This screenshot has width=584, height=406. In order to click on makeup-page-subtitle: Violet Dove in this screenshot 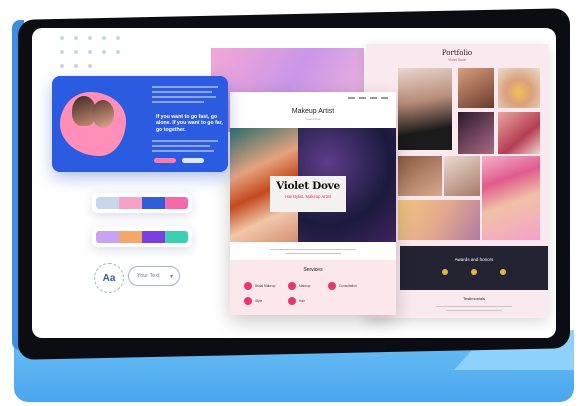, I will do `click(313, 119)`.